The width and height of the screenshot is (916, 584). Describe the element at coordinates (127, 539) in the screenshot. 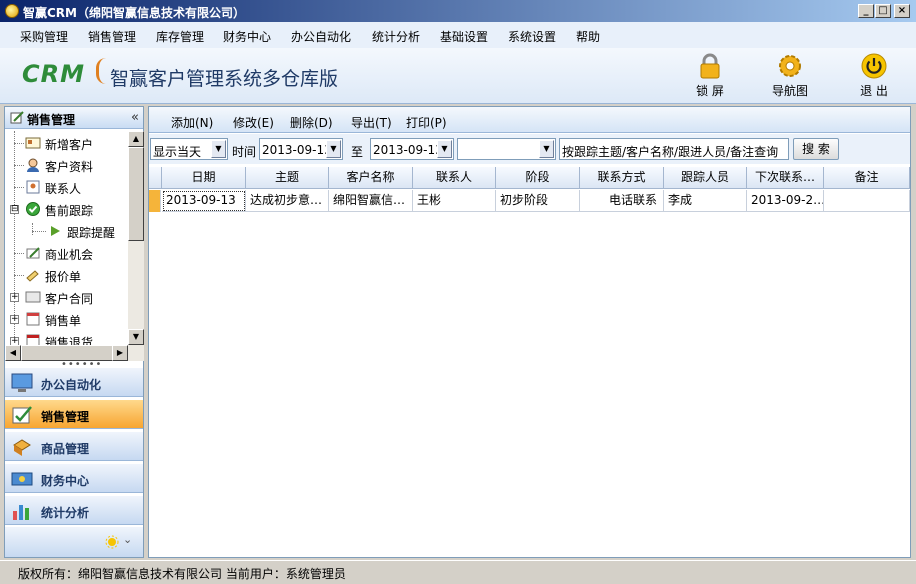

I see `footer-chevron-icon: ⌄` at that location.